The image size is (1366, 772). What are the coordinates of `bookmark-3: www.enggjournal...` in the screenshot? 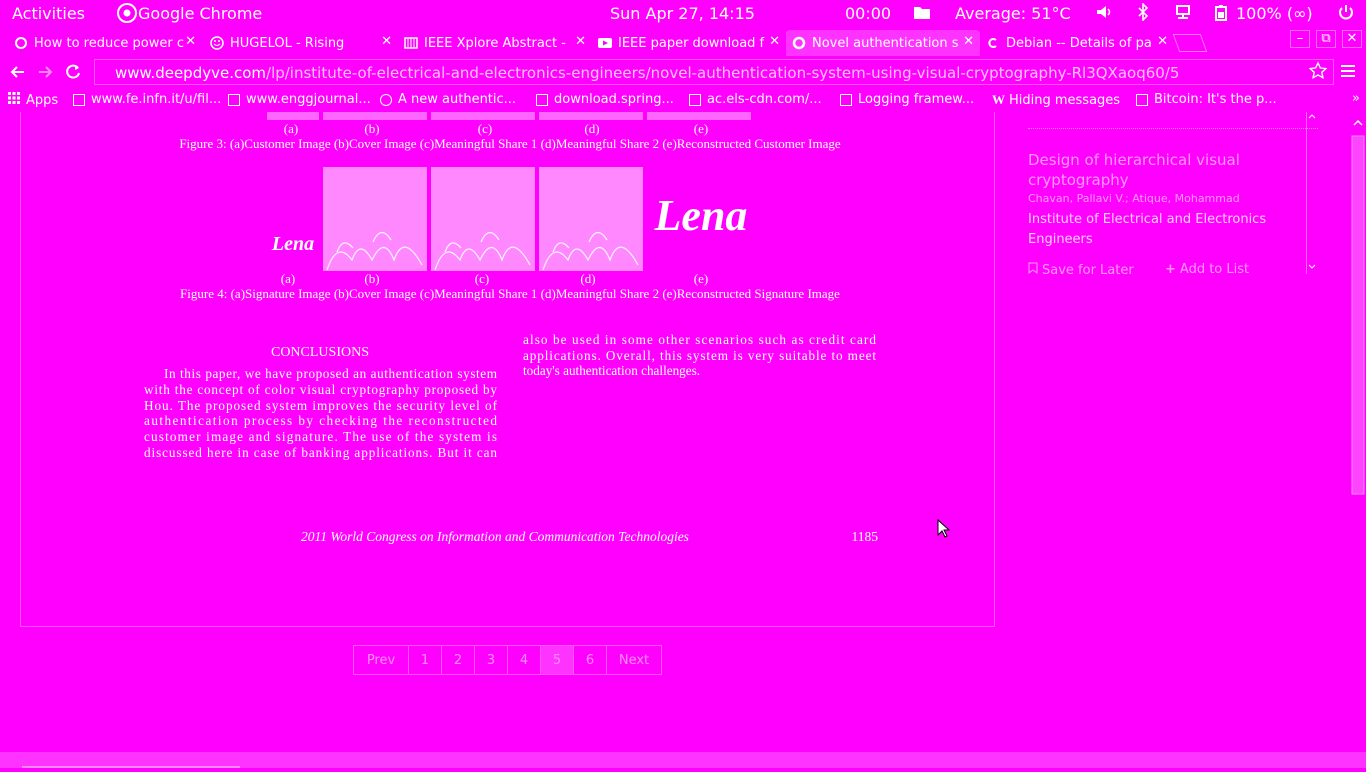 It's located at (299, 99).